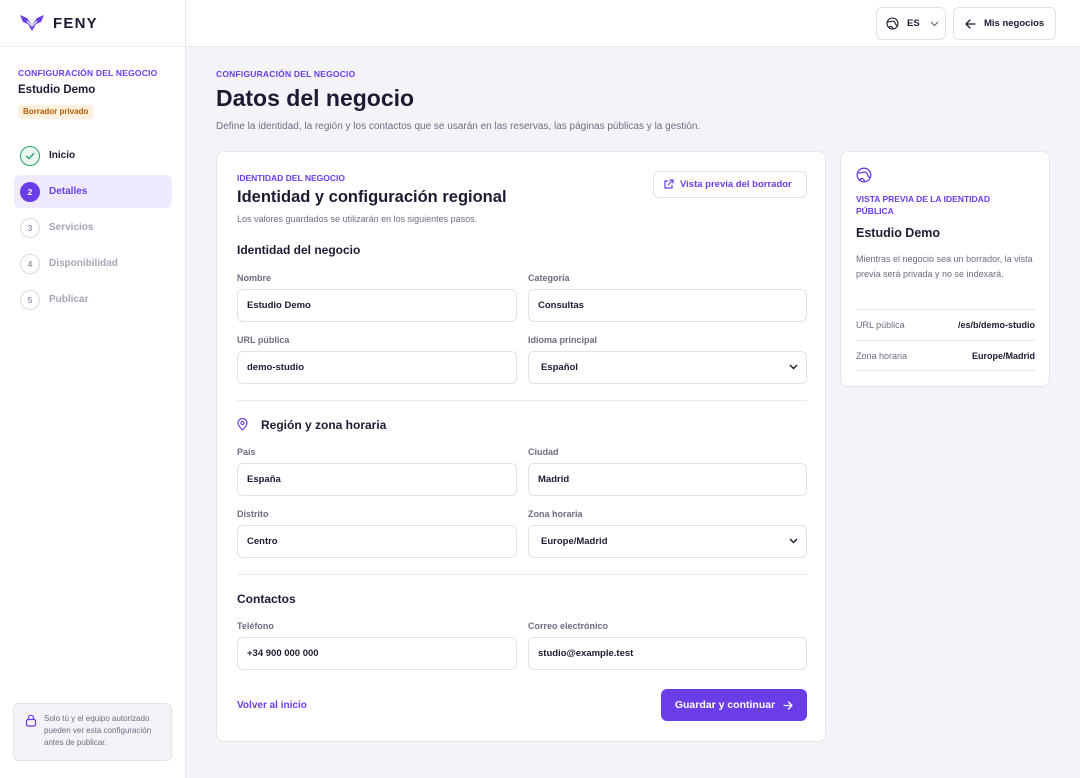  Describe the element at coordinates (923, 205) in the screenshot. I see `preview-eyebrow: VISTA PREVIA DE LA IDENTIDAD PÚBLICA` at that location.